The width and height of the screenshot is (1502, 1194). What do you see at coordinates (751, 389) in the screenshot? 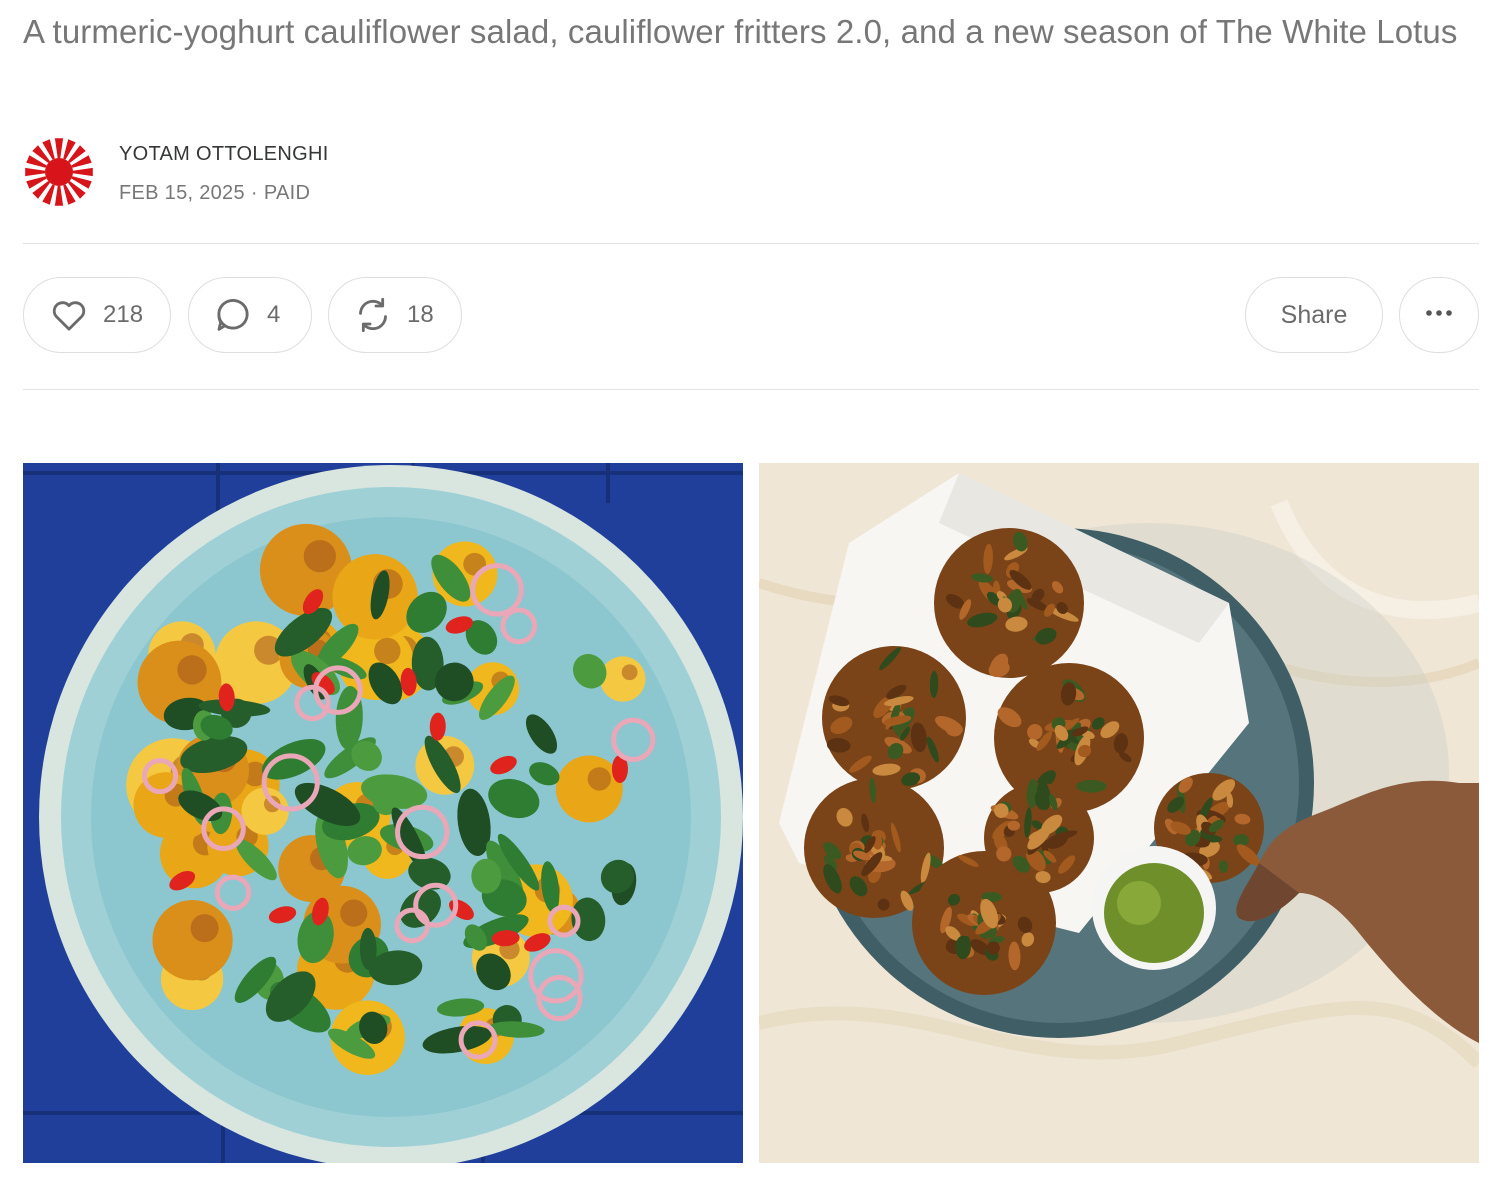
I see `divider-bottom` at bounding box center [751, 389].